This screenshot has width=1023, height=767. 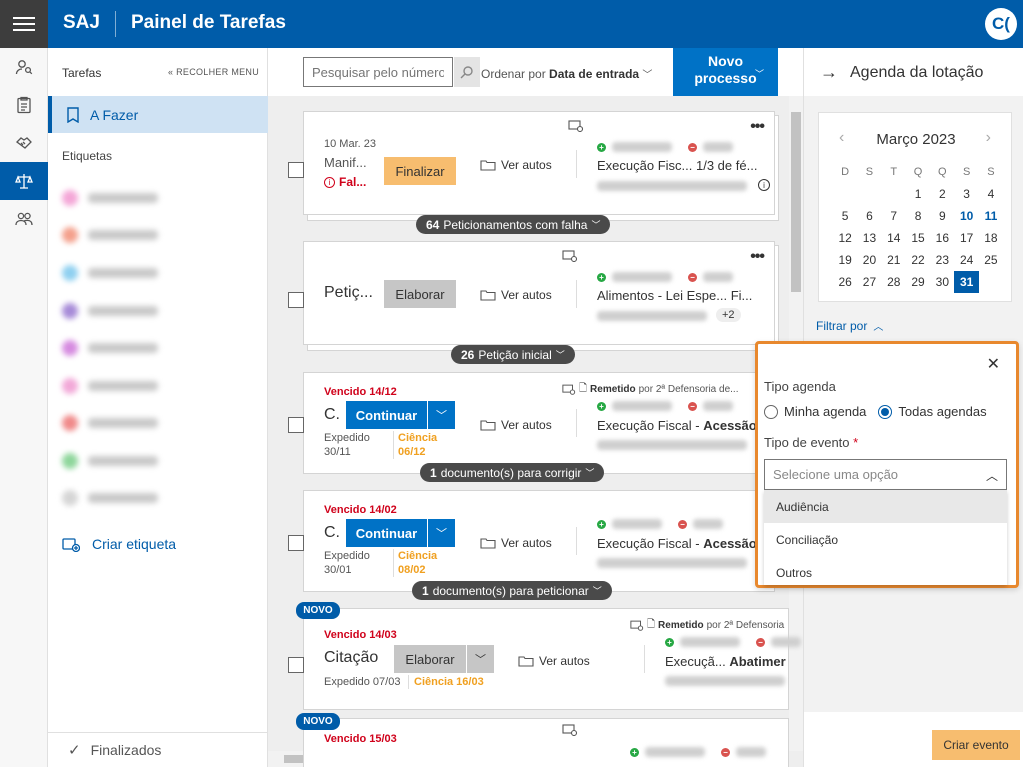 I want to click on brand-logo: SAJ, so click(x=81, y=23).